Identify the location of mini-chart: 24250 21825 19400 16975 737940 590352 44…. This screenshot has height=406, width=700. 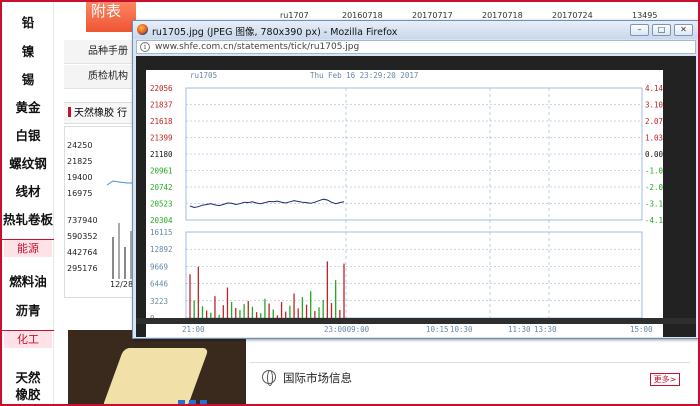
(99, 212).